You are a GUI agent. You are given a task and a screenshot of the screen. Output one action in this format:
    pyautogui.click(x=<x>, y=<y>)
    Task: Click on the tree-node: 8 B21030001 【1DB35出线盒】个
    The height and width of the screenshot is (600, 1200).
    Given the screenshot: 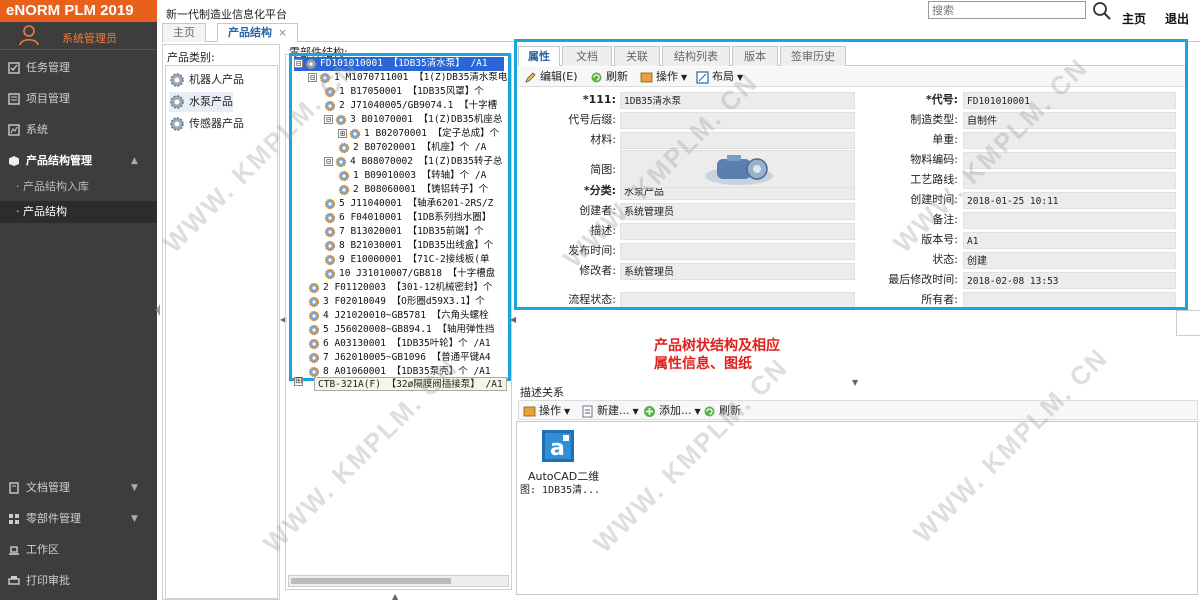 What is the action you would take?
    pyautogui.click(x=408, y=246)
    